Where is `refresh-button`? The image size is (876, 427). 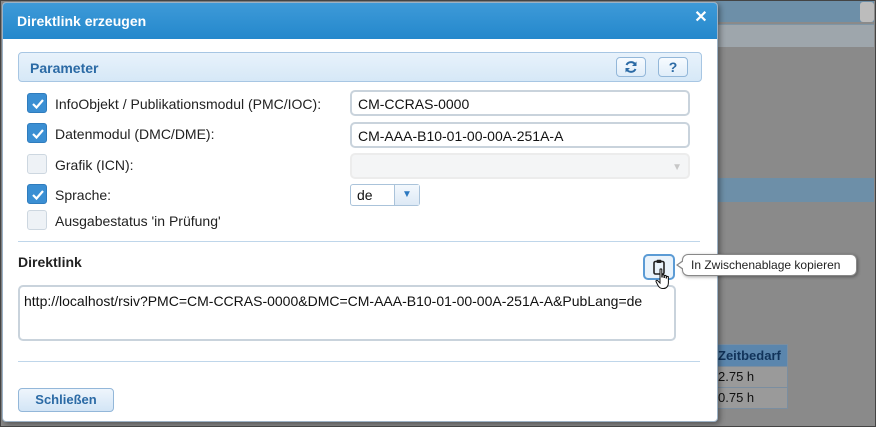 refresh-button is located at coordinates (631, 67).